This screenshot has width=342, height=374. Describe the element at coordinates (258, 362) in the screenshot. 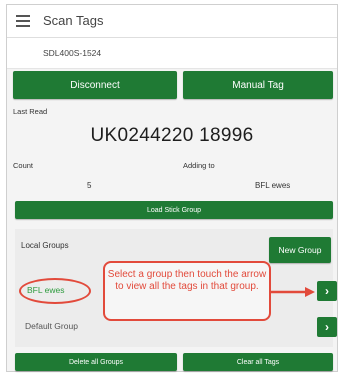

I see `clear-all-tags-button: Clear all Tags` at that location.